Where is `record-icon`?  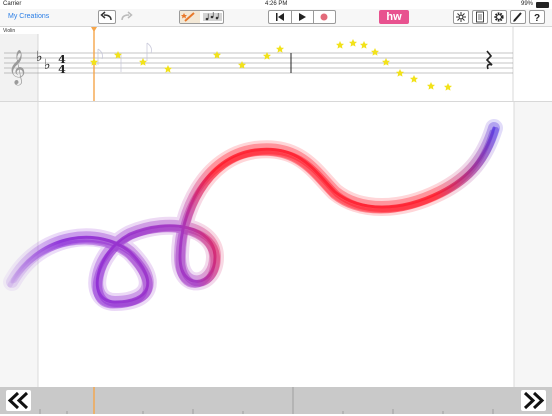
record-icon is located at coordinates (324, 17).